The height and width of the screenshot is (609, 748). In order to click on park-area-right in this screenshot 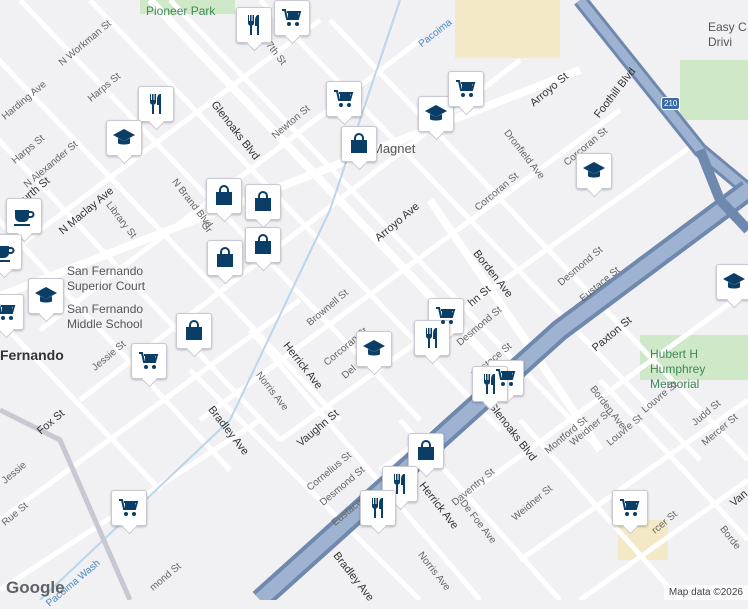, I will do `click(714, 90)`.